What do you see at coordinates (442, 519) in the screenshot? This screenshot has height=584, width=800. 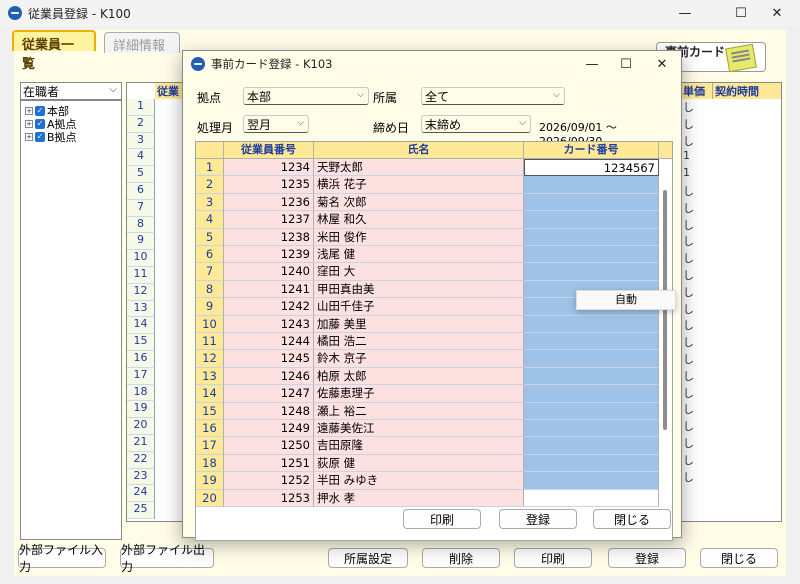 I see `dialog-print-button: 印刷` at bounding box center [442, 519].